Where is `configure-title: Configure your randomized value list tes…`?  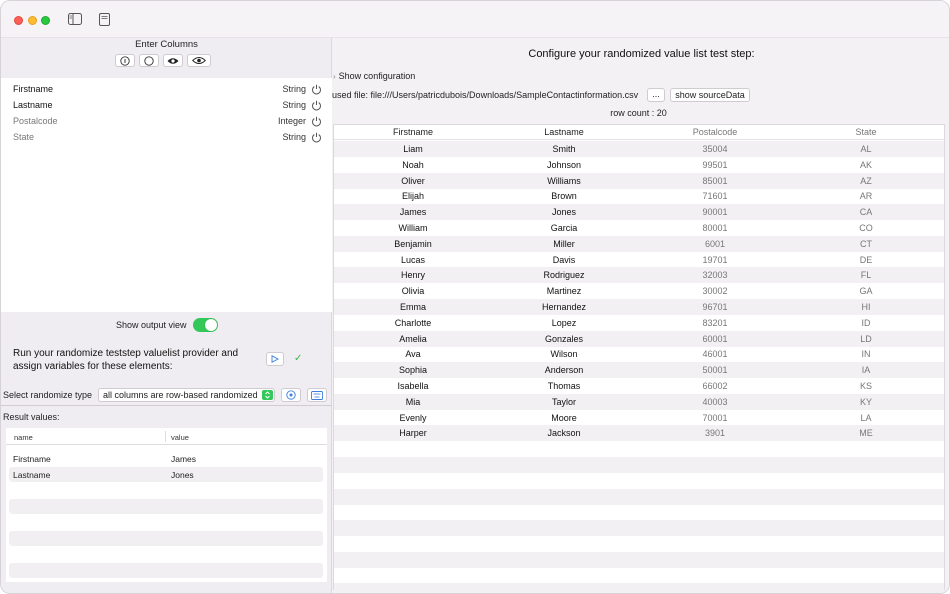 configure-title: Configure your randomized value list tes… is located at coordinates (641, 54).